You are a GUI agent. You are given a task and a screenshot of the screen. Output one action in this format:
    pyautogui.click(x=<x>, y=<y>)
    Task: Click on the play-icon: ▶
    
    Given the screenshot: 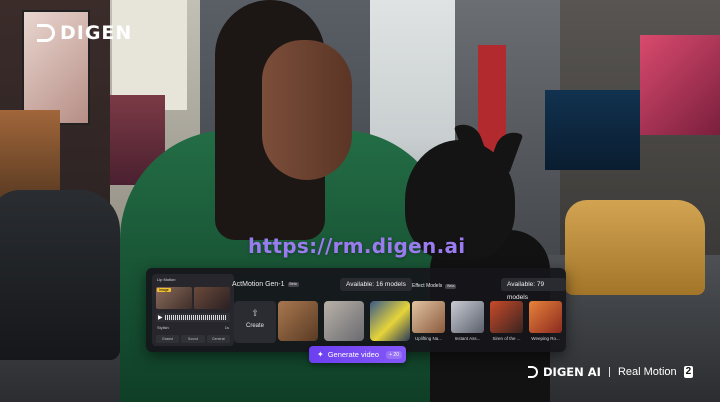 What is the action you would take?
    pyautogui.click(x=160, y=318)
    